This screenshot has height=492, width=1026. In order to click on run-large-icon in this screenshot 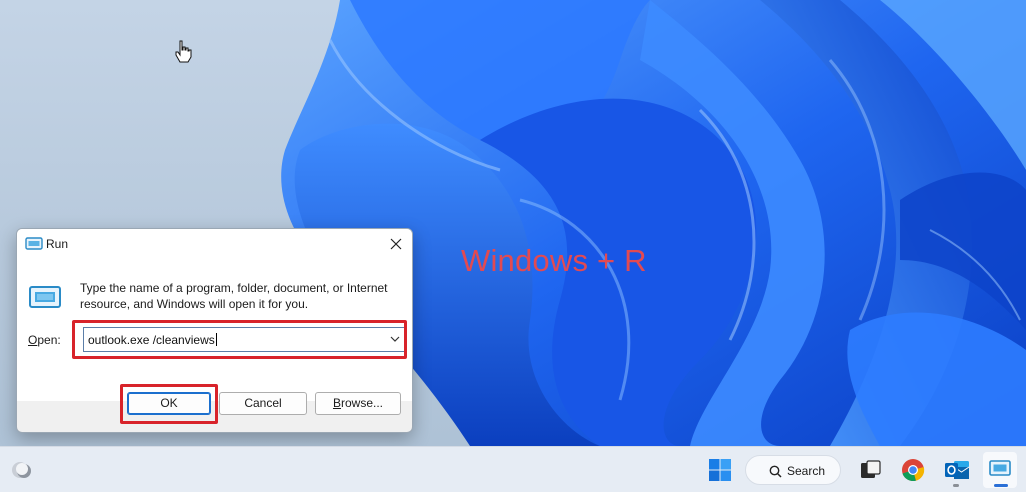, I will do `click(45, 297)`.